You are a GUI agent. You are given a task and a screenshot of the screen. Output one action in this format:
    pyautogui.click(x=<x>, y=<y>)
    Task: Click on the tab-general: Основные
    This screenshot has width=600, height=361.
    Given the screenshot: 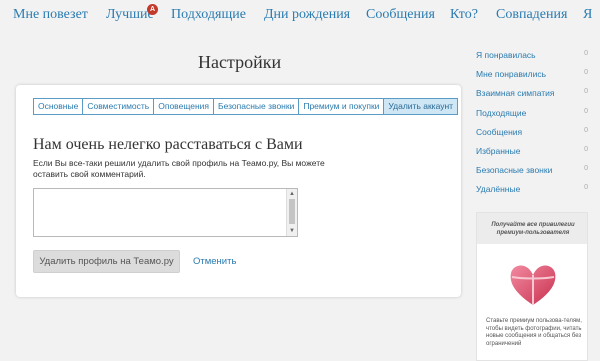 What is the action you would take?
    pyautogui.click(x=58, y=106)
    